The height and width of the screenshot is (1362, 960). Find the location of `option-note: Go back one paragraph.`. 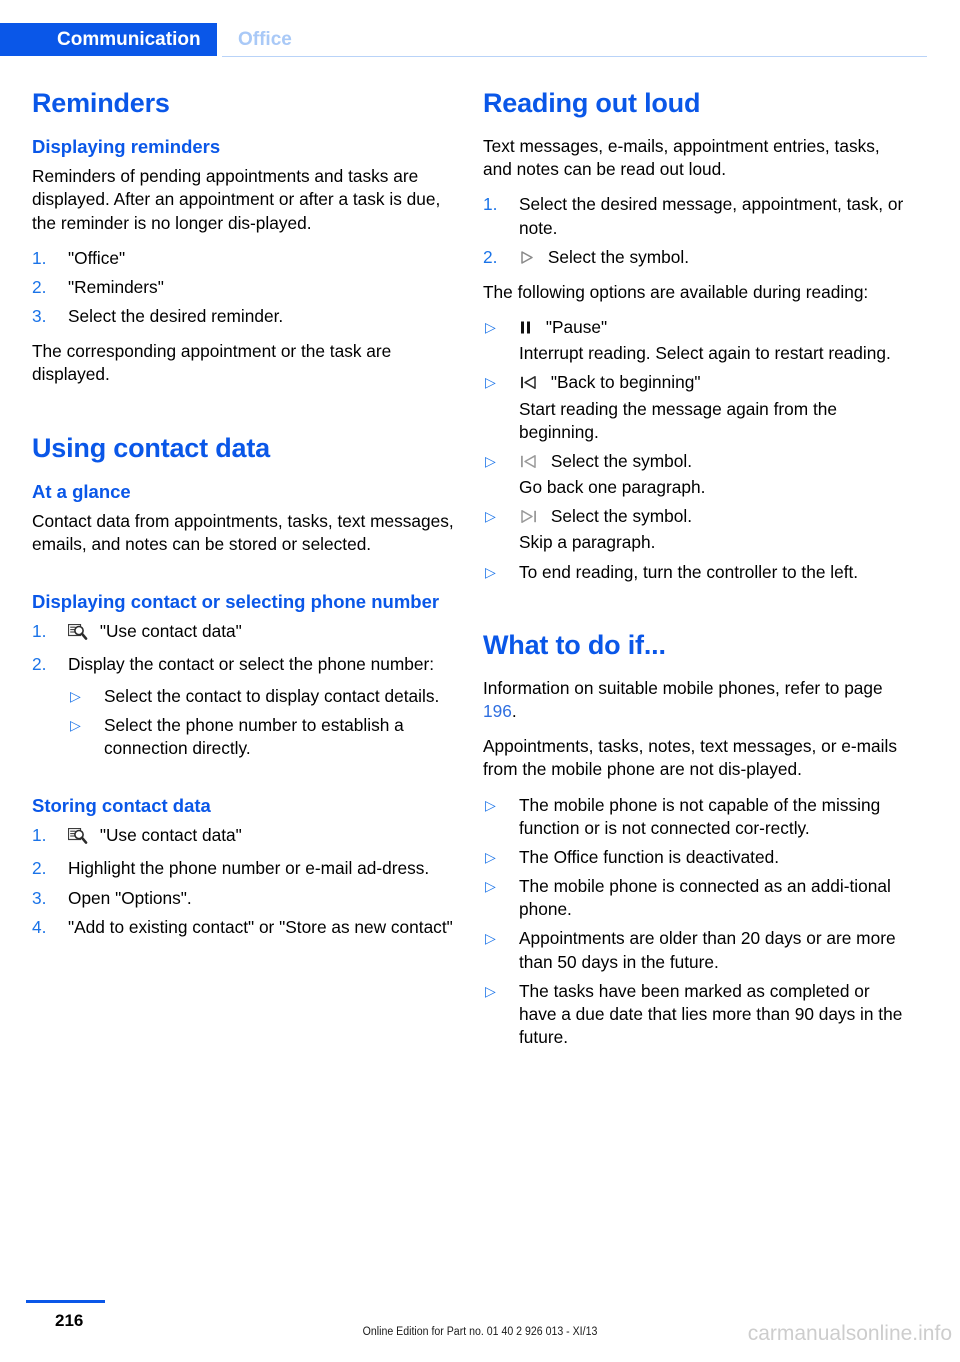

option-note: Go back one paragraph. is located at coordinates (612, 487).